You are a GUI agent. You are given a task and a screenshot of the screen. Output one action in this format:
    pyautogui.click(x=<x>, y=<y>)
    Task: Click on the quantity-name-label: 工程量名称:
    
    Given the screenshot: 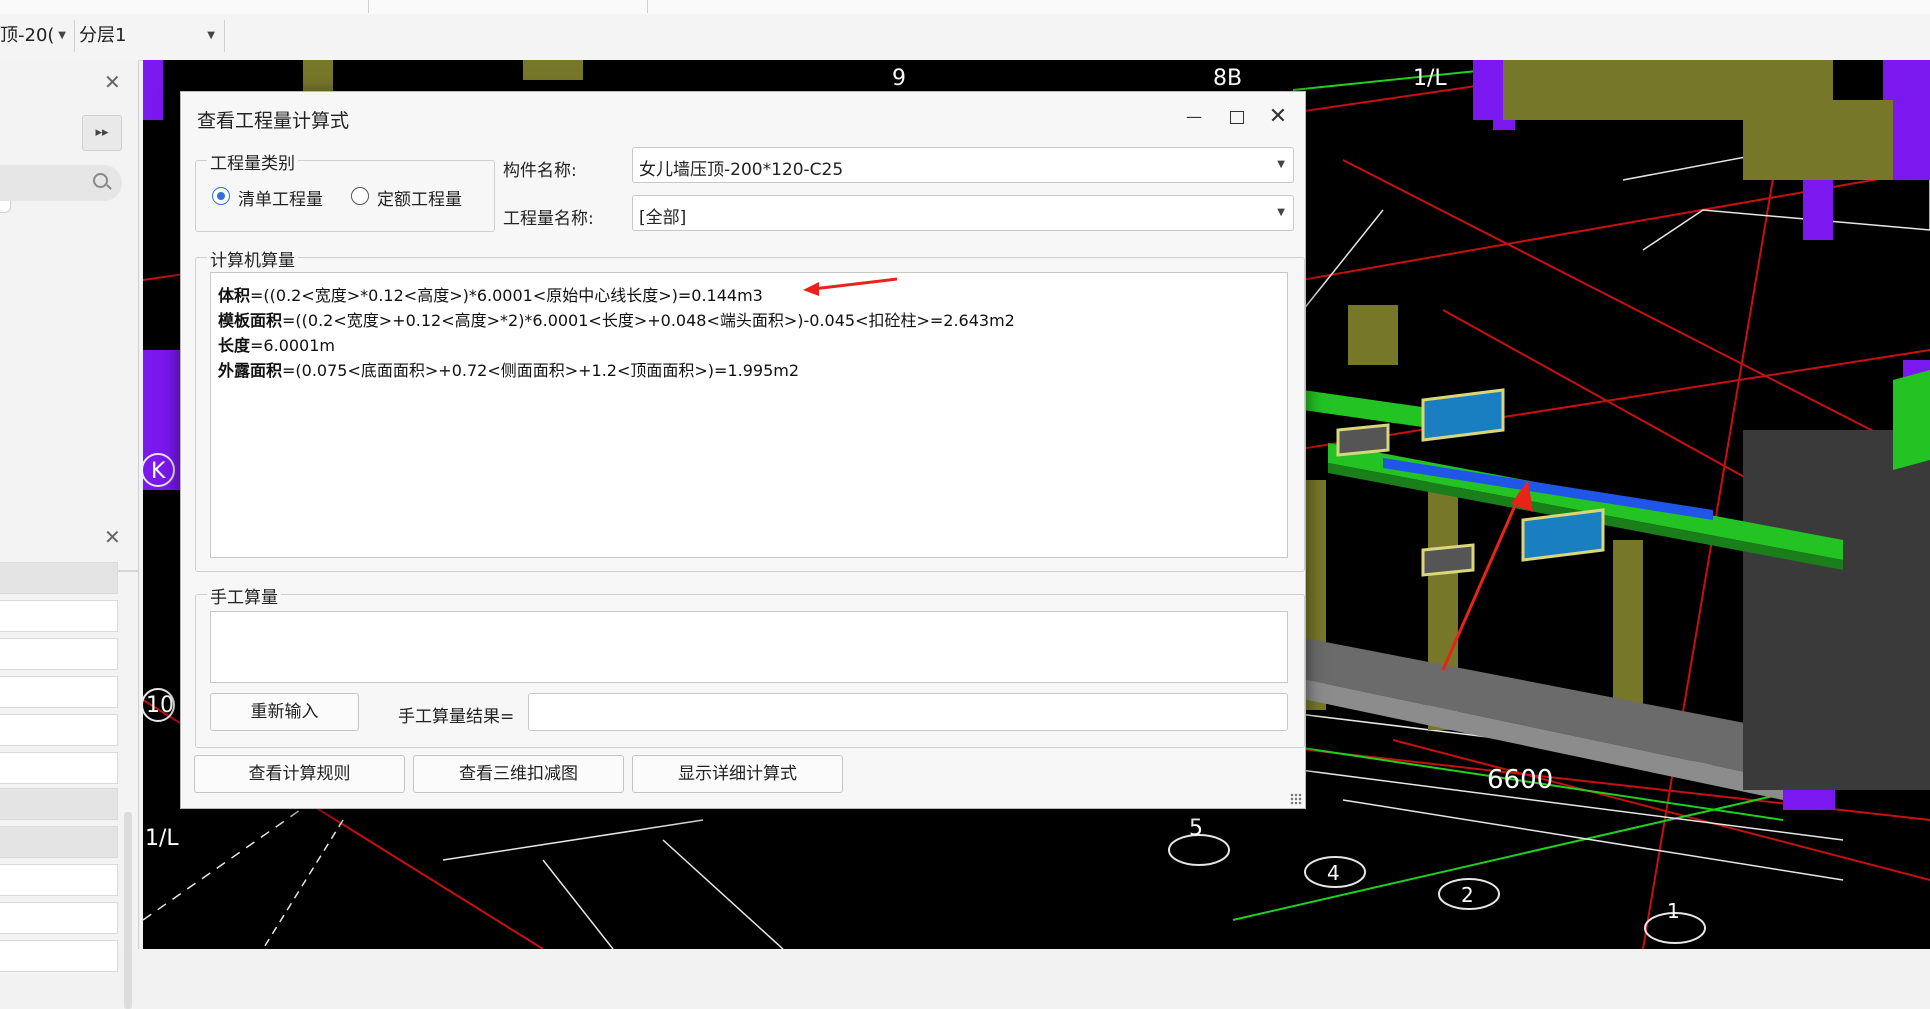 What is the action you would take?
    pyautogui.click(x=548, y=219)
    